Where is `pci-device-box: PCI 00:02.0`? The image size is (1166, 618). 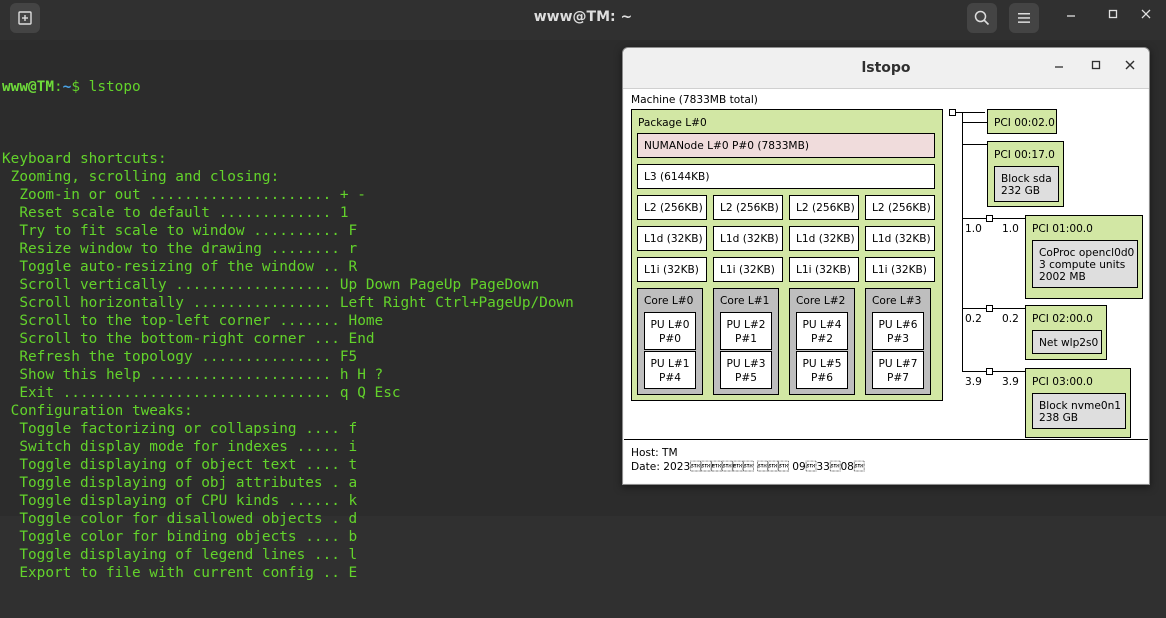 pci-device-box: PCI 00:02.0 is located at coordinates (1022, 121).